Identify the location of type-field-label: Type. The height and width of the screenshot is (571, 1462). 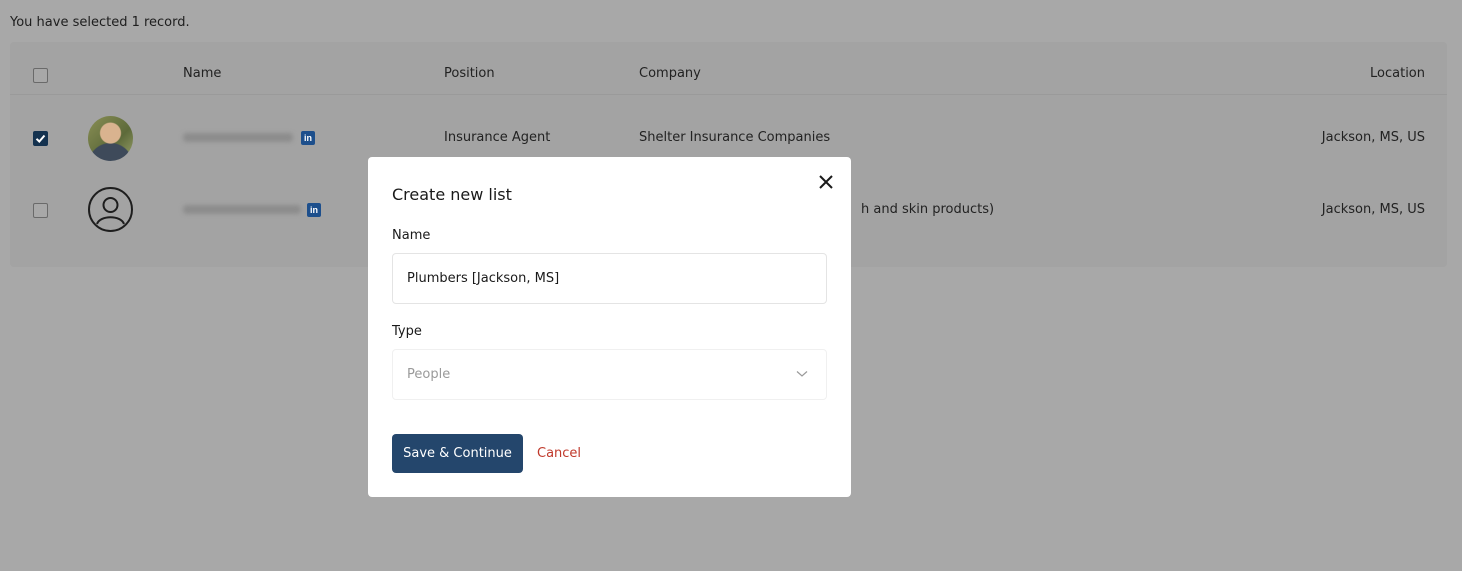
(407, 331).